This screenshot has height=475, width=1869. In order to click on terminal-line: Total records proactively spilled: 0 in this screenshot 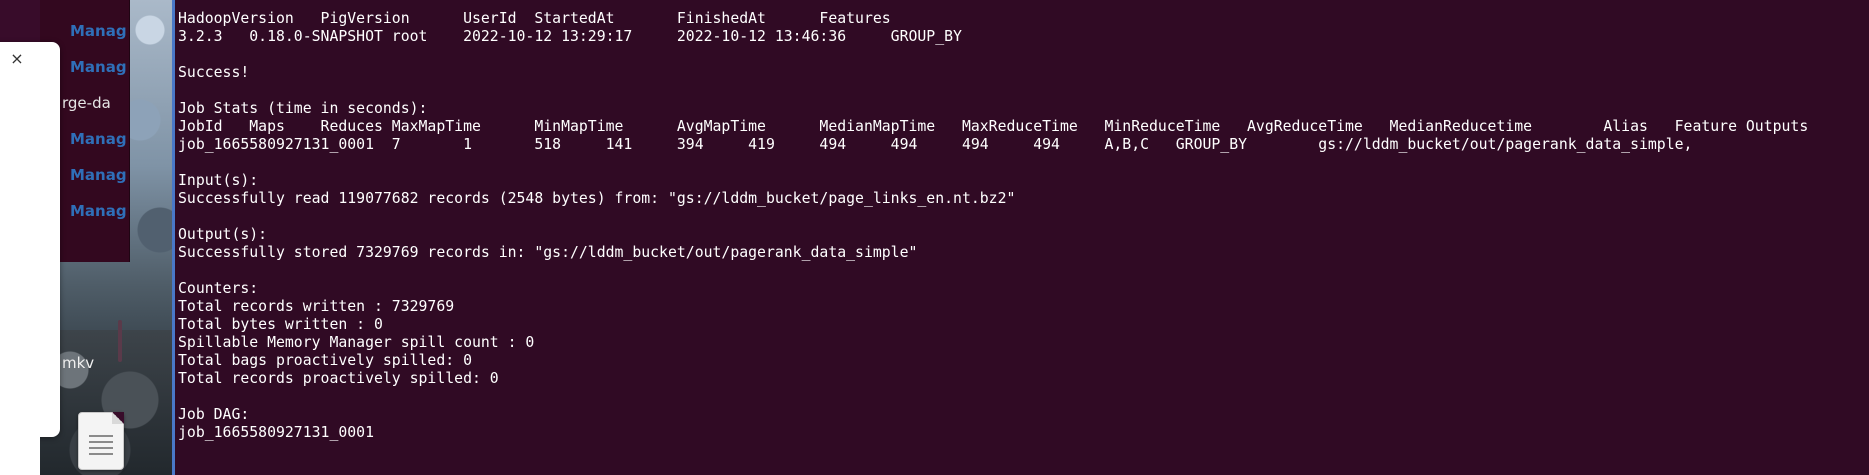, I will do `click(338, 378)`.